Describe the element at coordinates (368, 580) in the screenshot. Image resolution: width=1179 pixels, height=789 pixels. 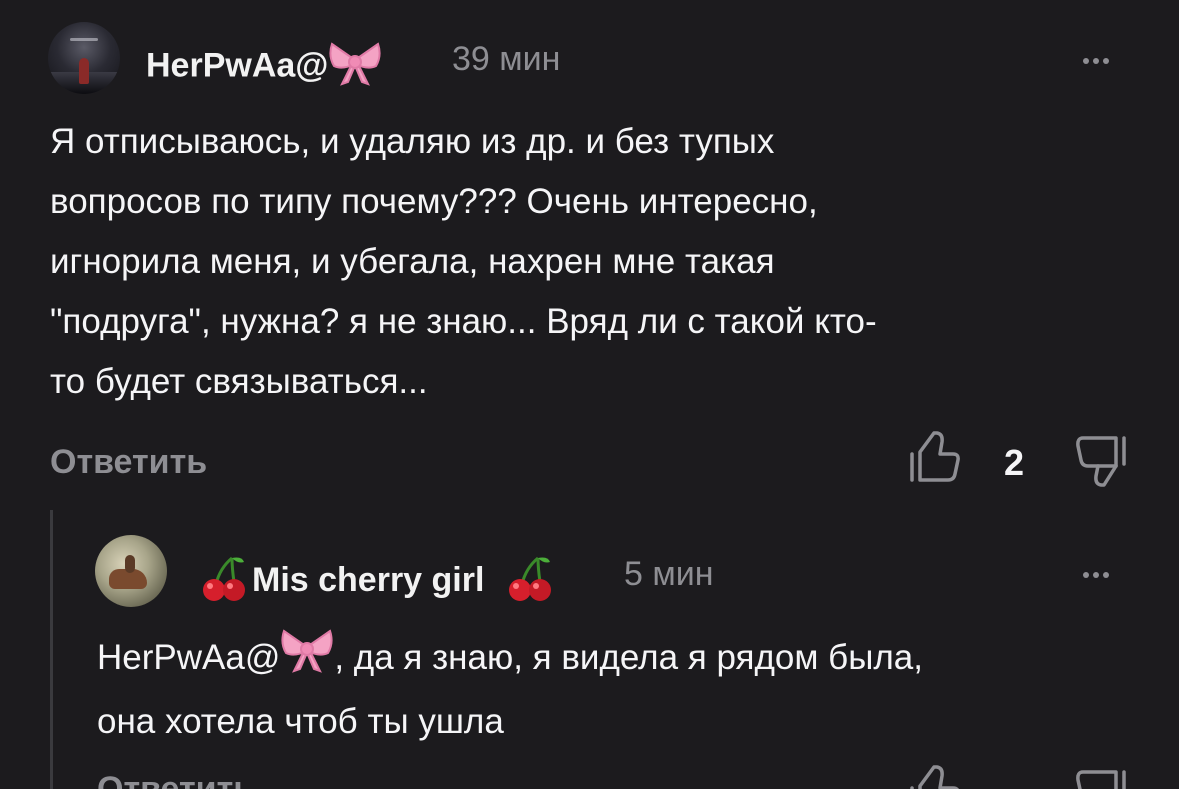
I see `username-text: Mis cherry girl` at that location.